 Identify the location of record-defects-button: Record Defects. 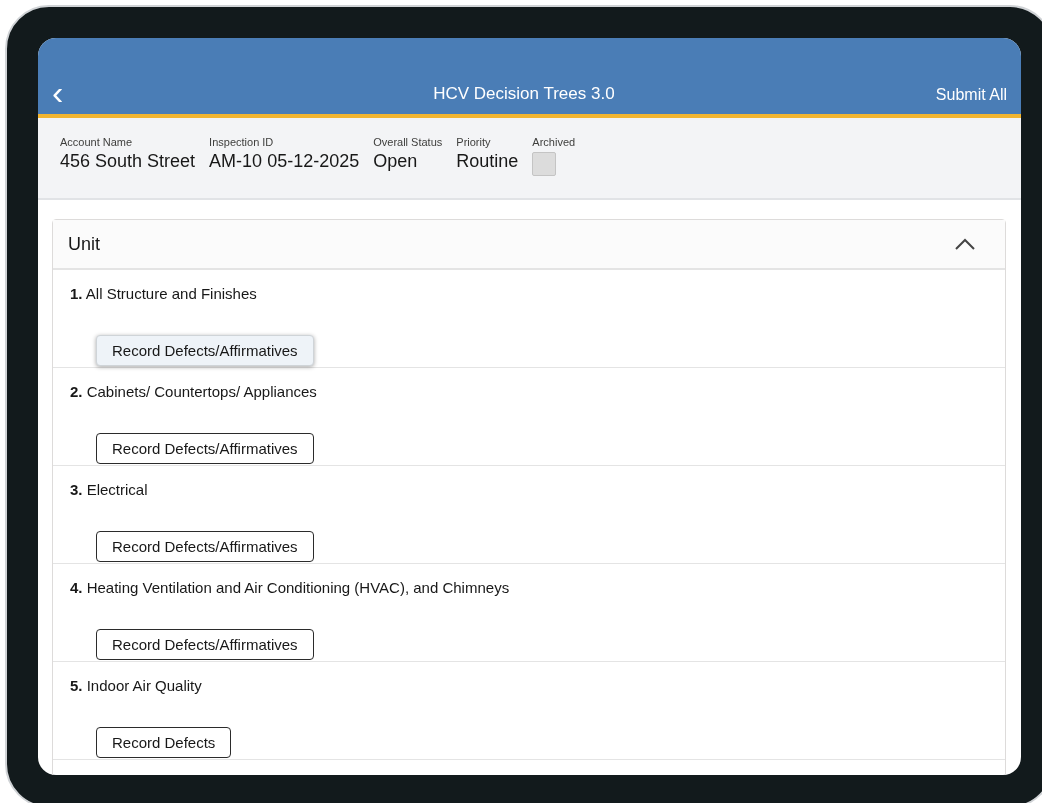
(164, 742).